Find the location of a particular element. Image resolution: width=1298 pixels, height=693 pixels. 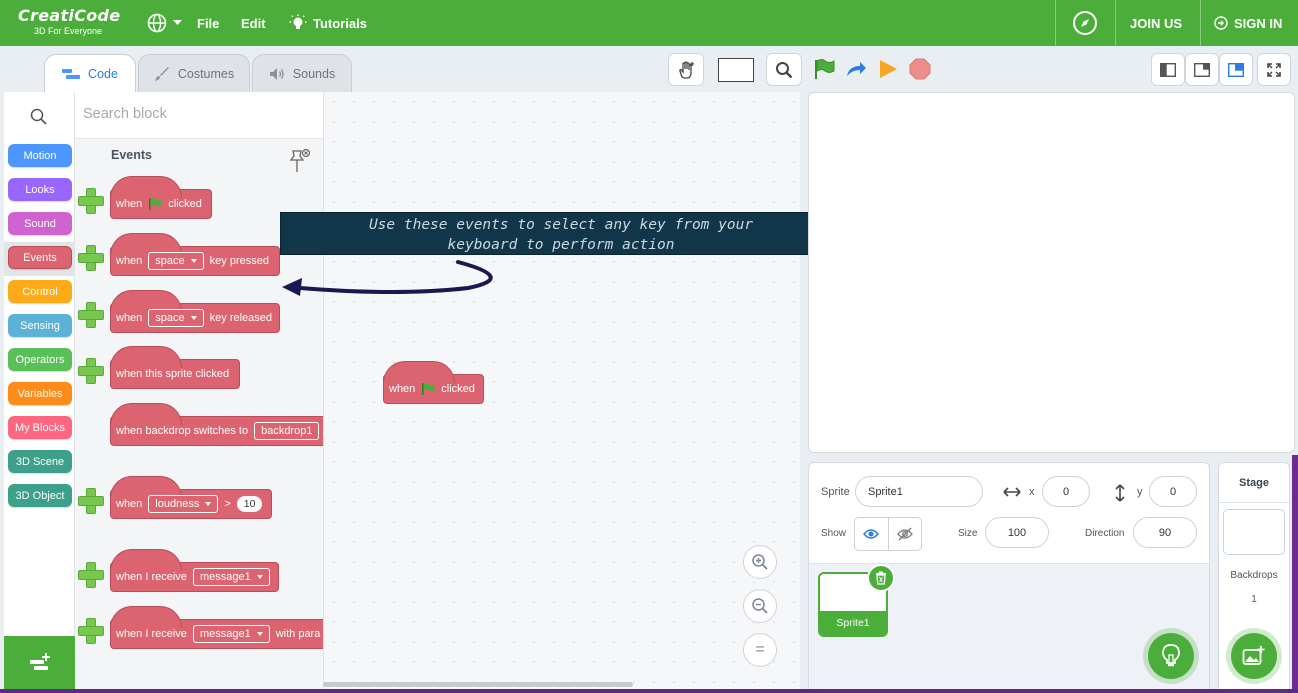

search-button is located at coordinates (784, 69).